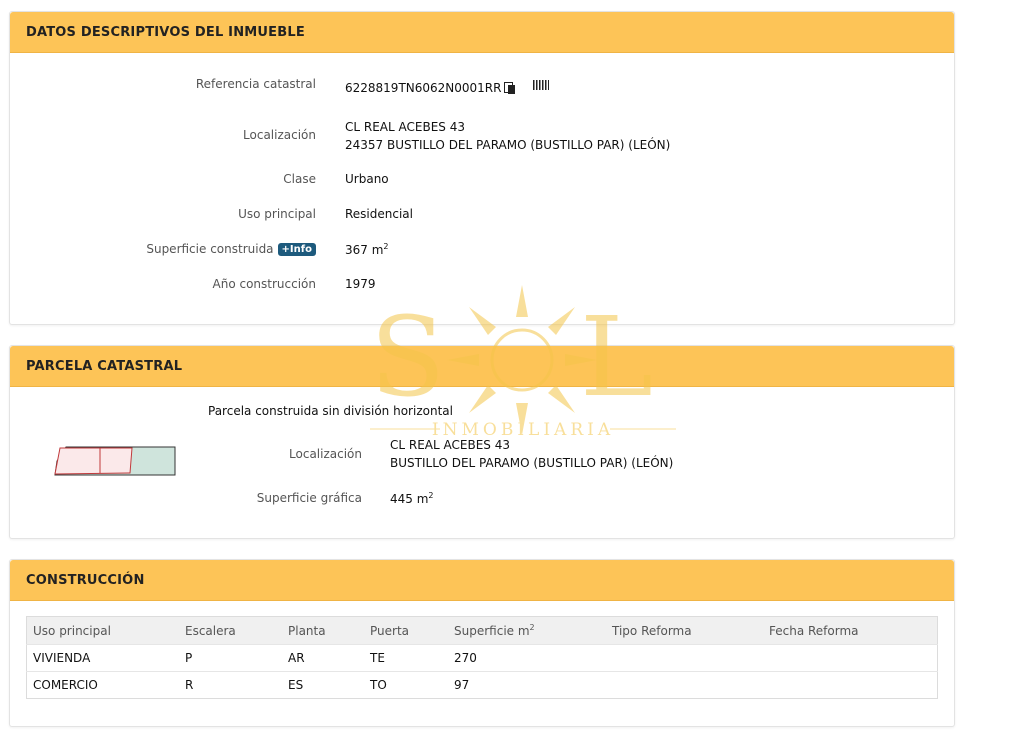 Image resolution: width=1028 pixels, height=734 pixels. I want to click on localizacion-line1: CL REAL ACEBES 43, so click(405, 127).